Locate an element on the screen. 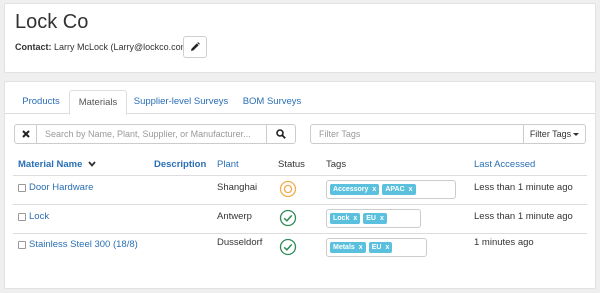 The width and height of the screenshot is (600, 293). tag-label: APAC is located at coordinates (395, 189).